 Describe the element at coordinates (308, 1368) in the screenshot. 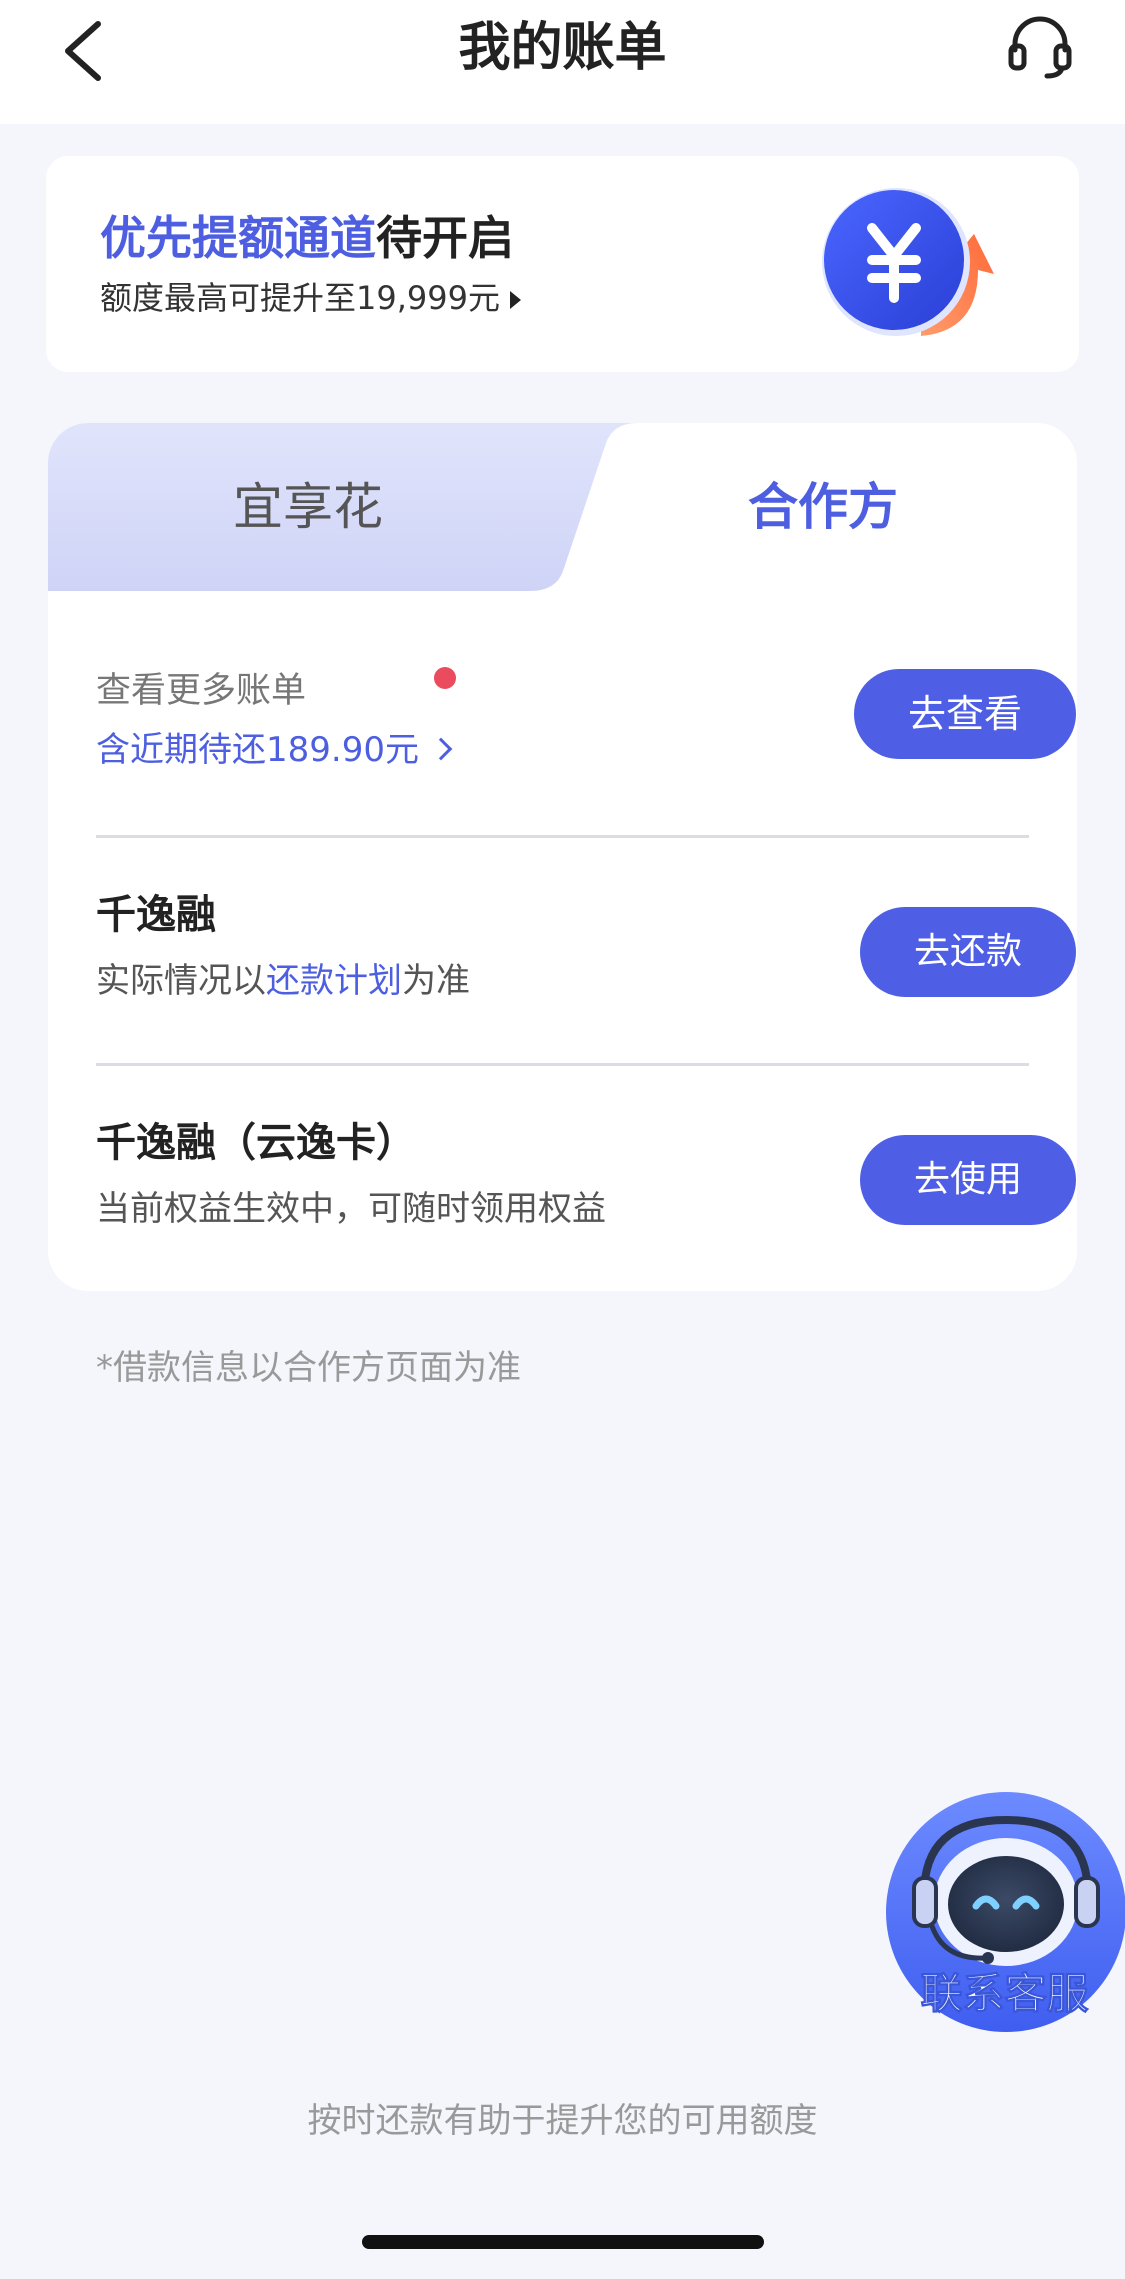

I see `footnote: *借款信息以合作方页面为准` at that location.